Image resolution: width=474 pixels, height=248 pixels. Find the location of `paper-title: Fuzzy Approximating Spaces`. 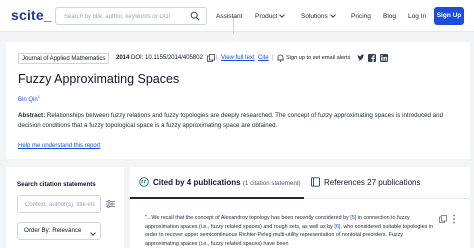

paper-title: Fuzzy Approximating Spaces is located at coordinates (99, 79).